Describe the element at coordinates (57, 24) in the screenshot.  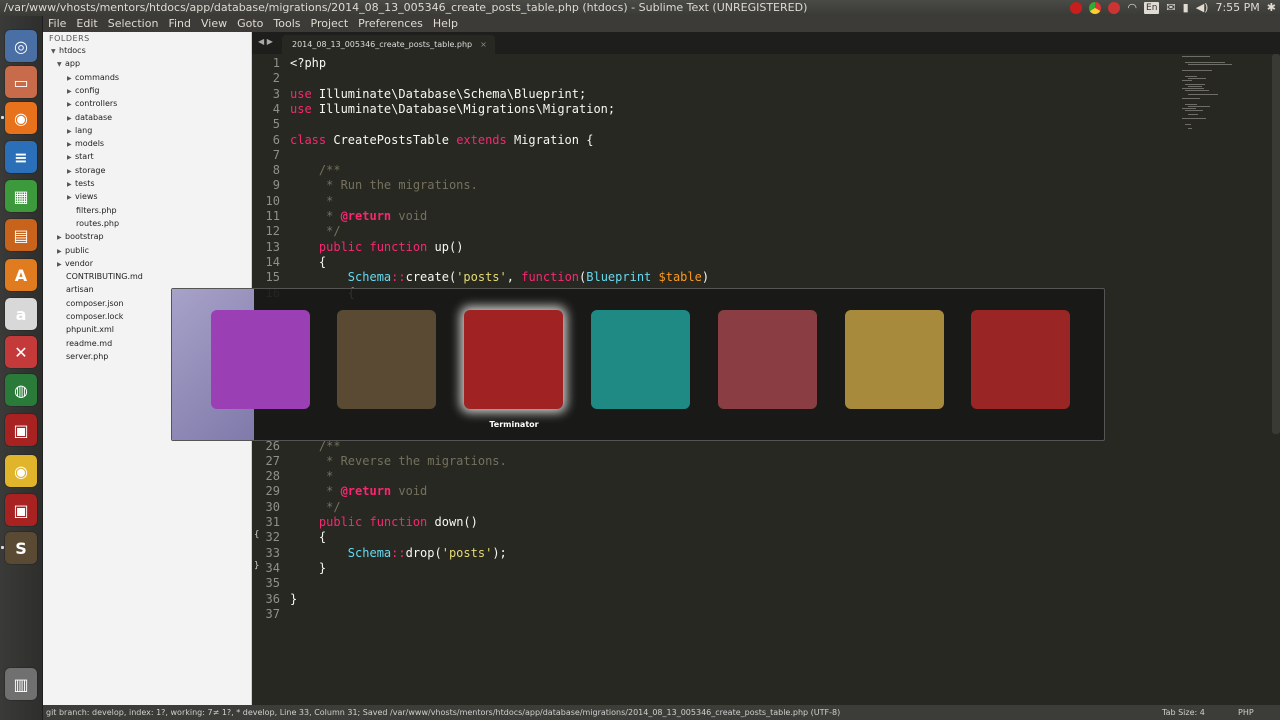
I see `menu-item-file: File` at that location.